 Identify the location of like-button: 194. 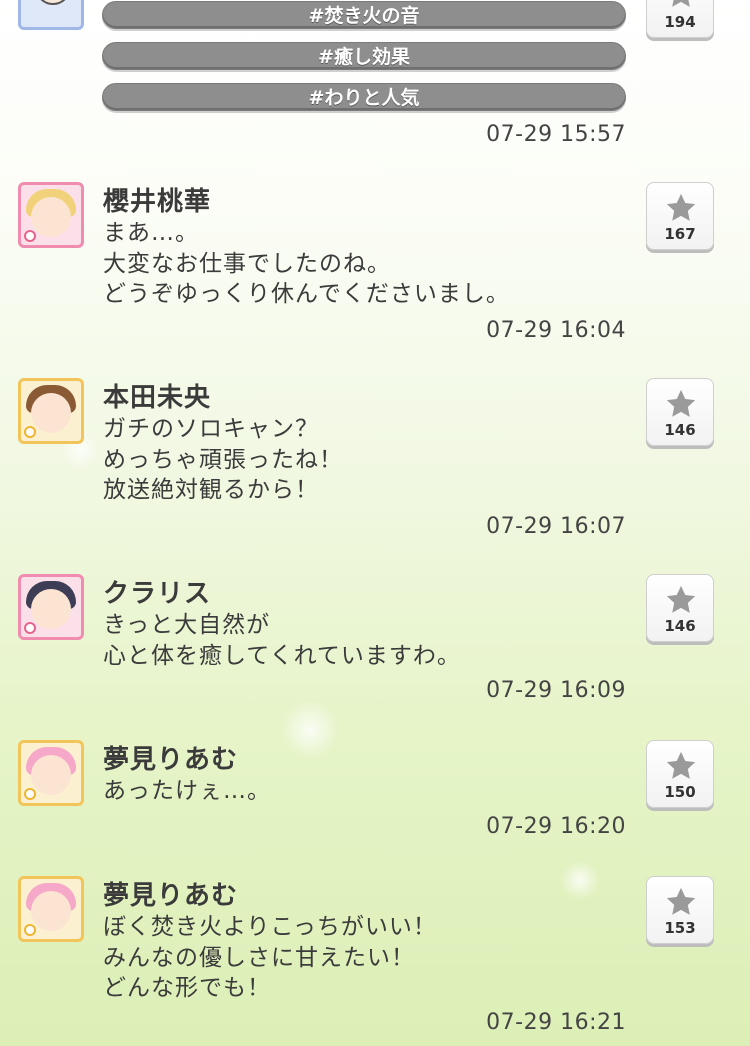
(680, 19).